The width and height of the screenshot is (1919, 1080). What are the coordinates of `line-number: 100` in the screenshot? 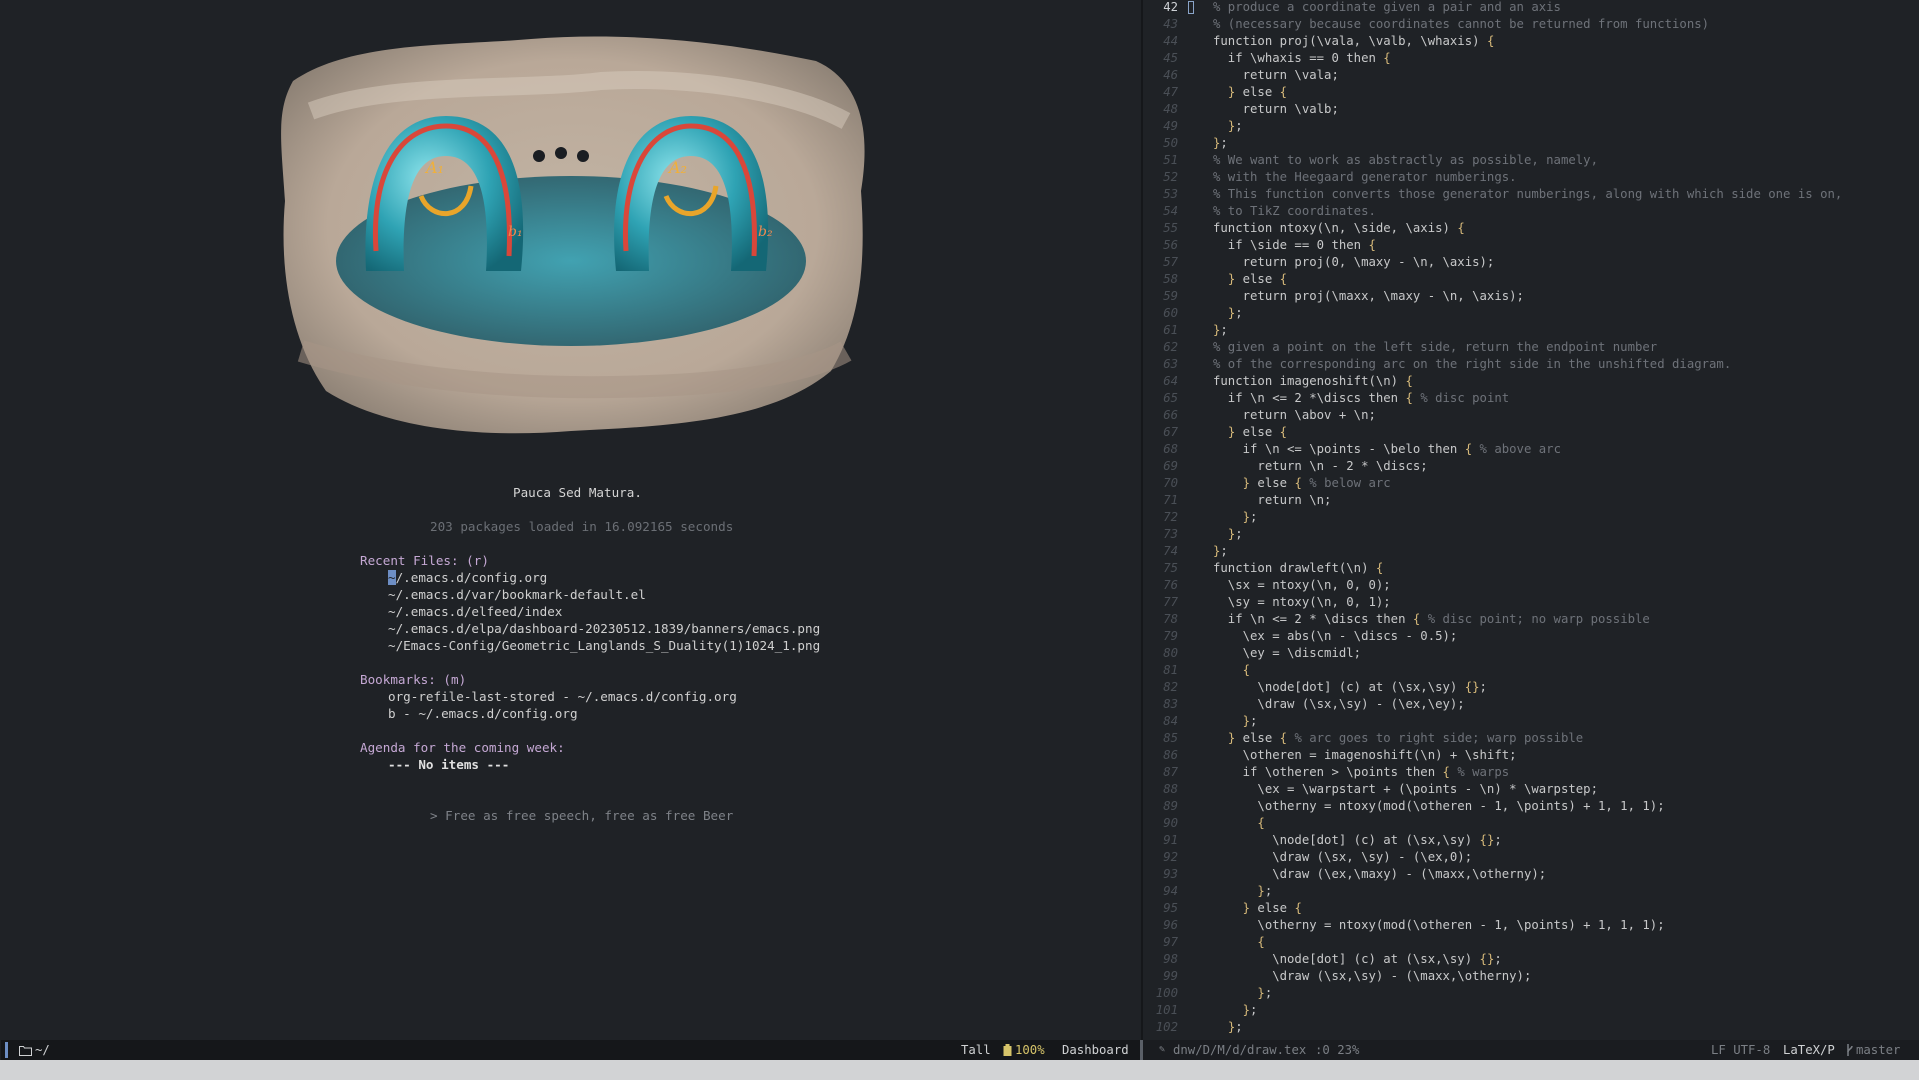 It's located at (1166, 993).